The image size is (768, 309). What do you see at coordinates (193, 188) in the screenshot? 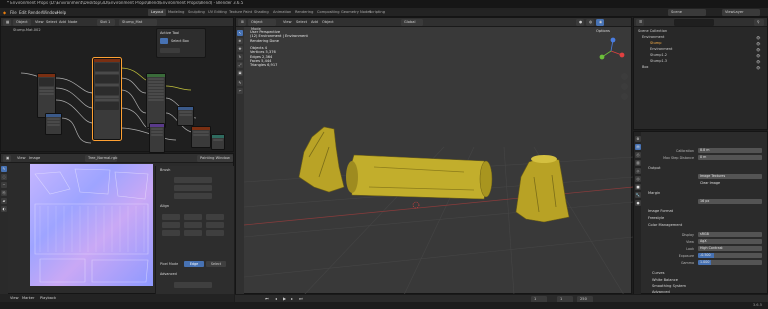
I see `brush-blend-field` at bounding box center [193, 188].